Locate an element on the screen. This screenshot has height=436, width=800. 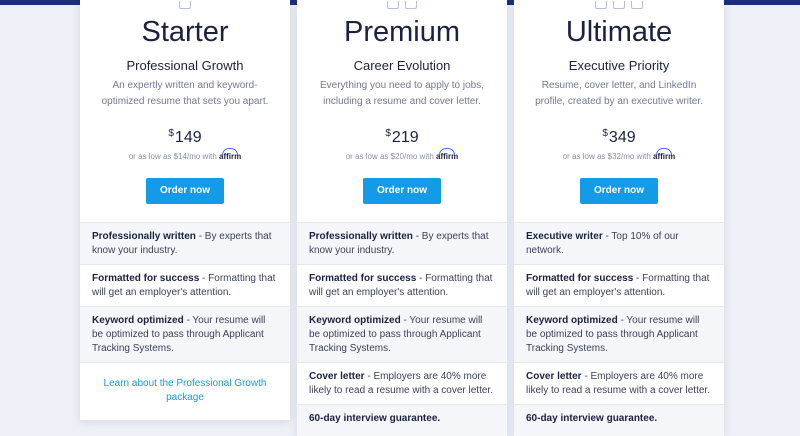
plan-title: Starter is located at coordinates (185, 32).